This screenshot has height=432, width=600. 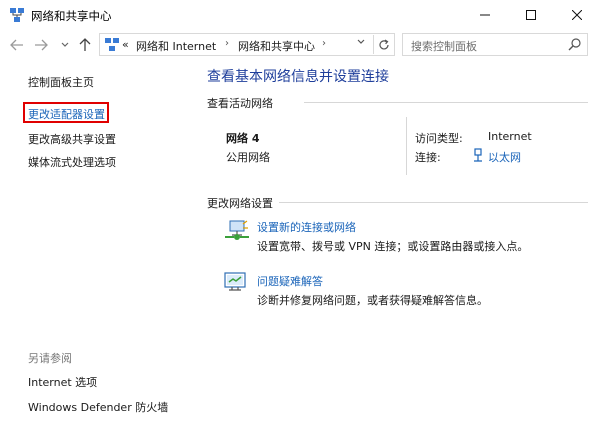 I want to click on recent-locations-button, so click(x=65, y=45).